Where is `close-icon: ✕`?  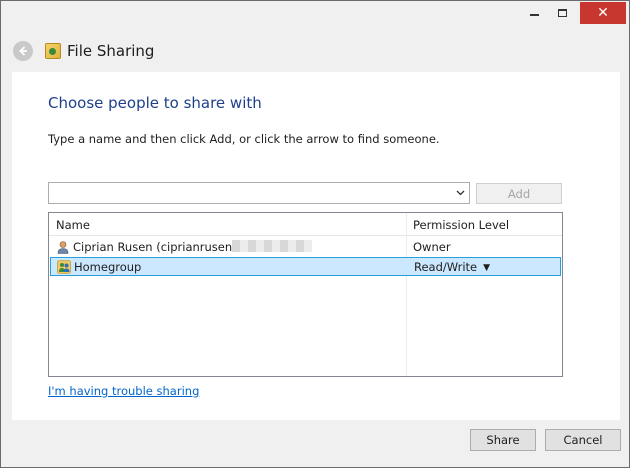
close-icon: ✕ is located at coordinates (603, 13).